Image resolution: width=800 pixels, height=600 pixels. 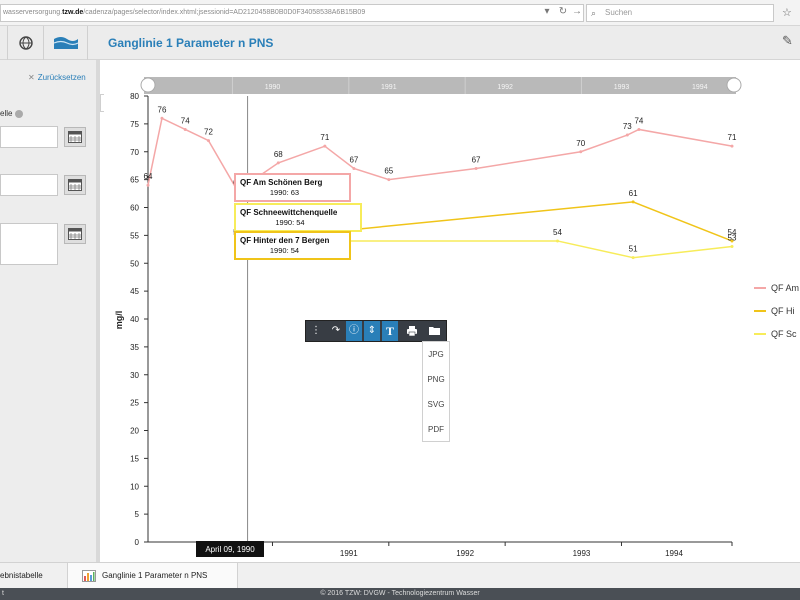 What do you see at coordinates (547, 12) in the screenshot?
I see `dropdown-icon: ▾` at bounding box center [547, 12].